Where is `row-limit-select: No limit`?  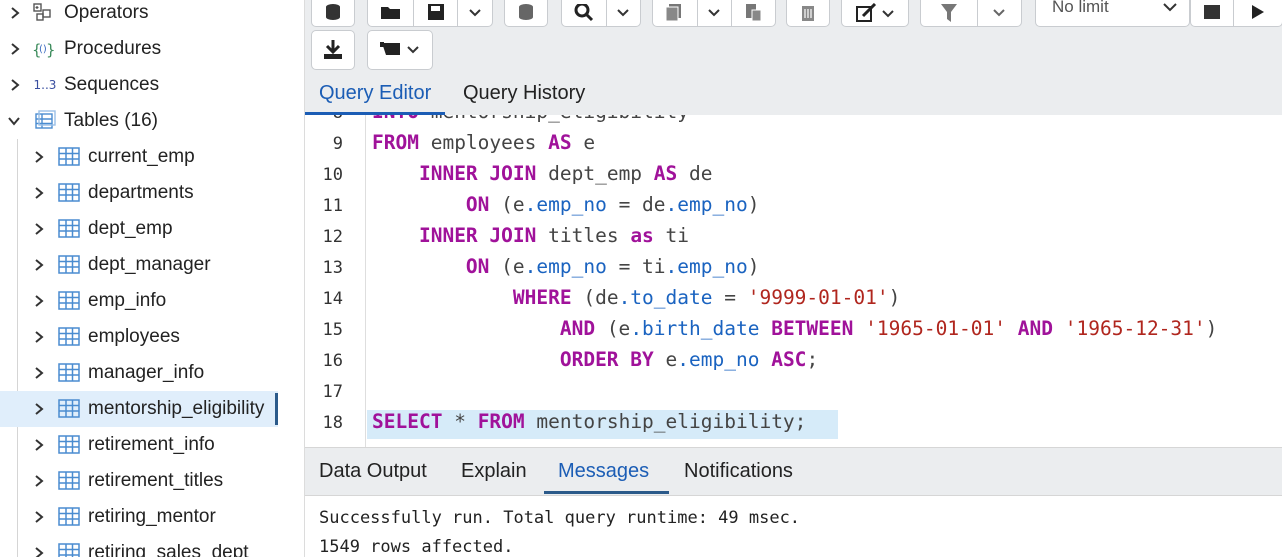
row-limit-select: No limit is located at coordinates (1112, 13).